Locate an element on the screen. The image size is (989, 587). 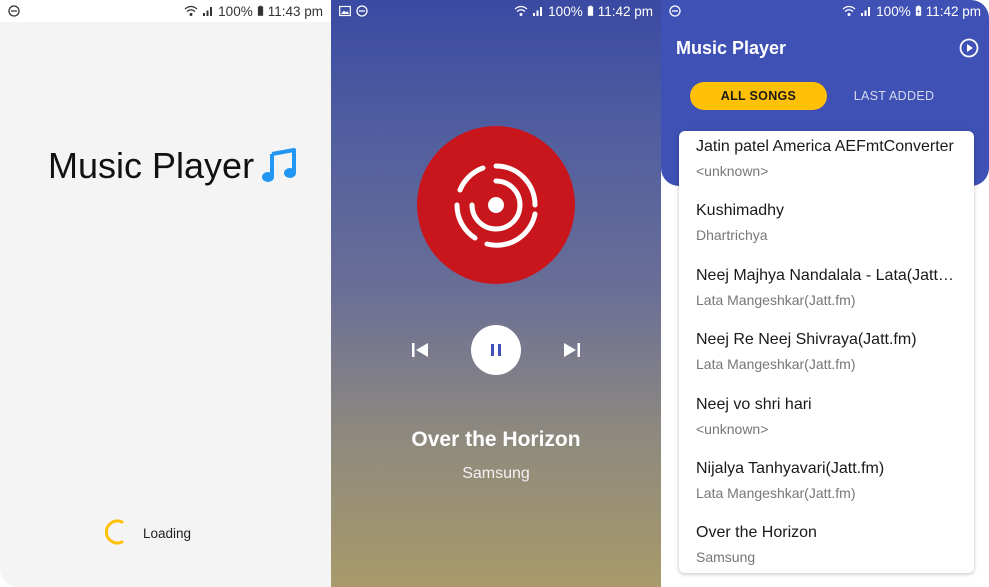
pause-button is located at coordinates (496, 350).